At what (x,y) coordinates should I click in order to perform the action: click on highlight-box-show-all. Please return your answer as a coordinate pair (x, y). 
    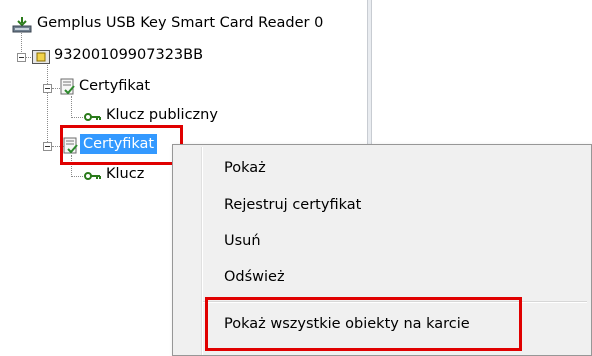
    Looking at the image, I should click on (363, 324).